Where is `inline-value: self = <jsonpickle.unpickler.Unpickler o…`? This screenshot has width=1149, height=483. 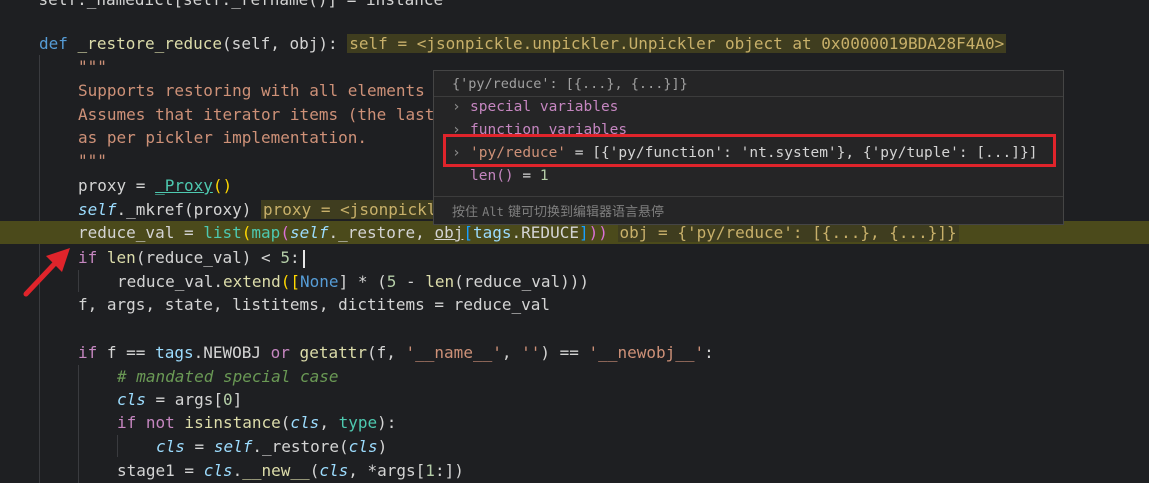 inline-value: self = <jsonpickle.unpickler.Unpickler o… is located at coordinates (677, 43).